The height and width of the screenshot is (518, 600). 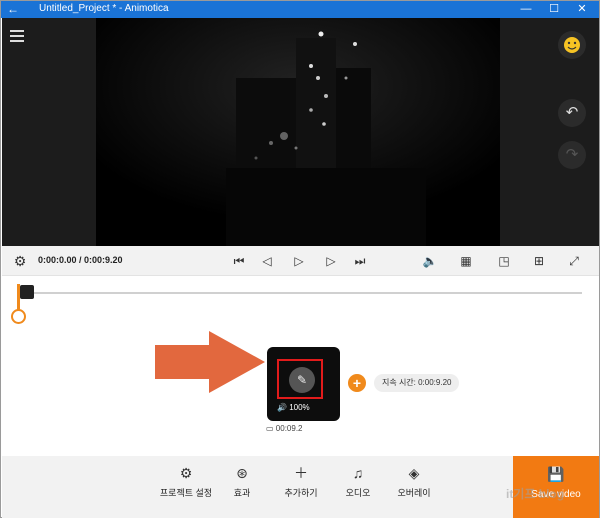 What do you see at coordinates (539, 261) in the screenshot?
I see `grid-icon: ⊞` at bounding box center [539, 261].